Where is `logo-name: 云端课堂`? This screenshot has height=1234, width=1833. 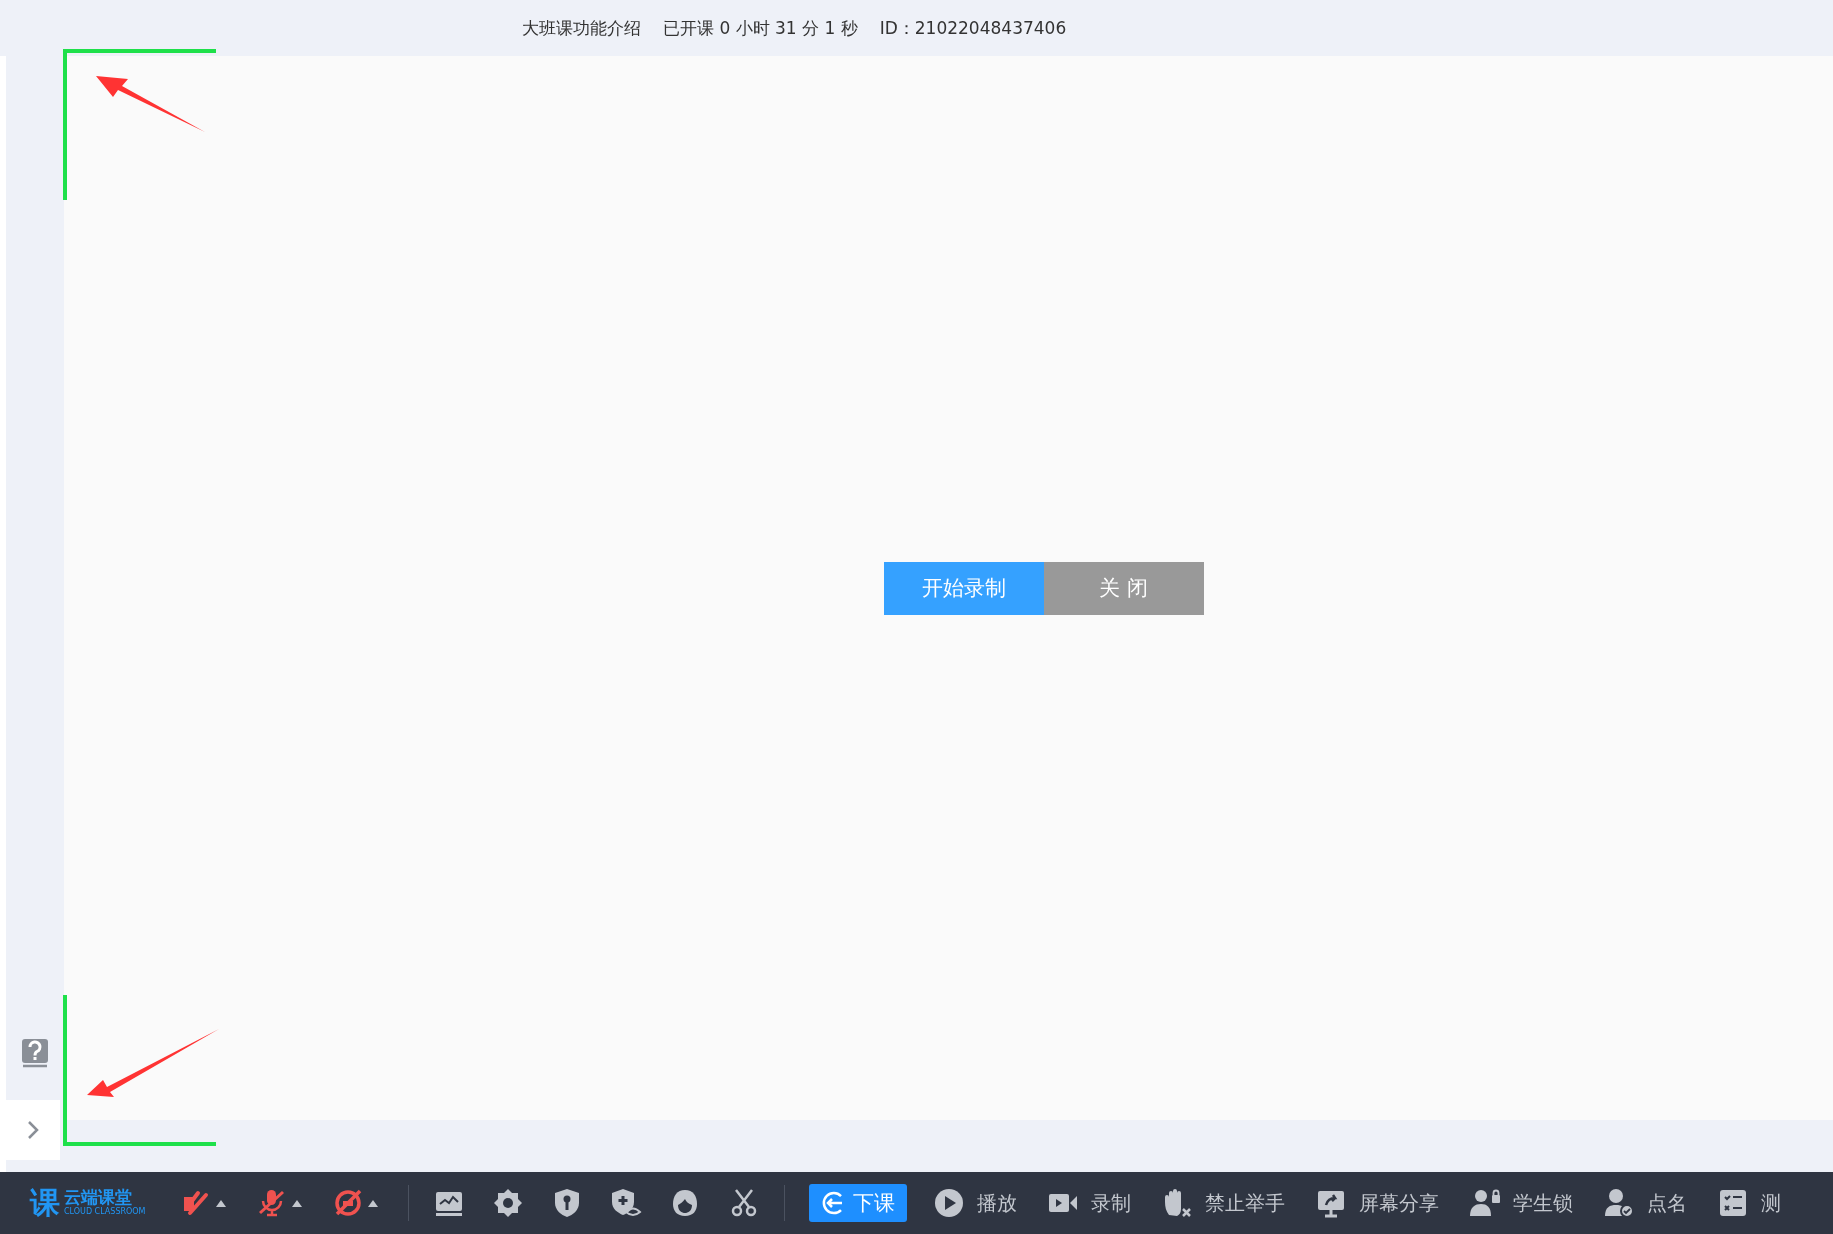 logo-name: 云端课堂 is located at coordinates (98, 1197).